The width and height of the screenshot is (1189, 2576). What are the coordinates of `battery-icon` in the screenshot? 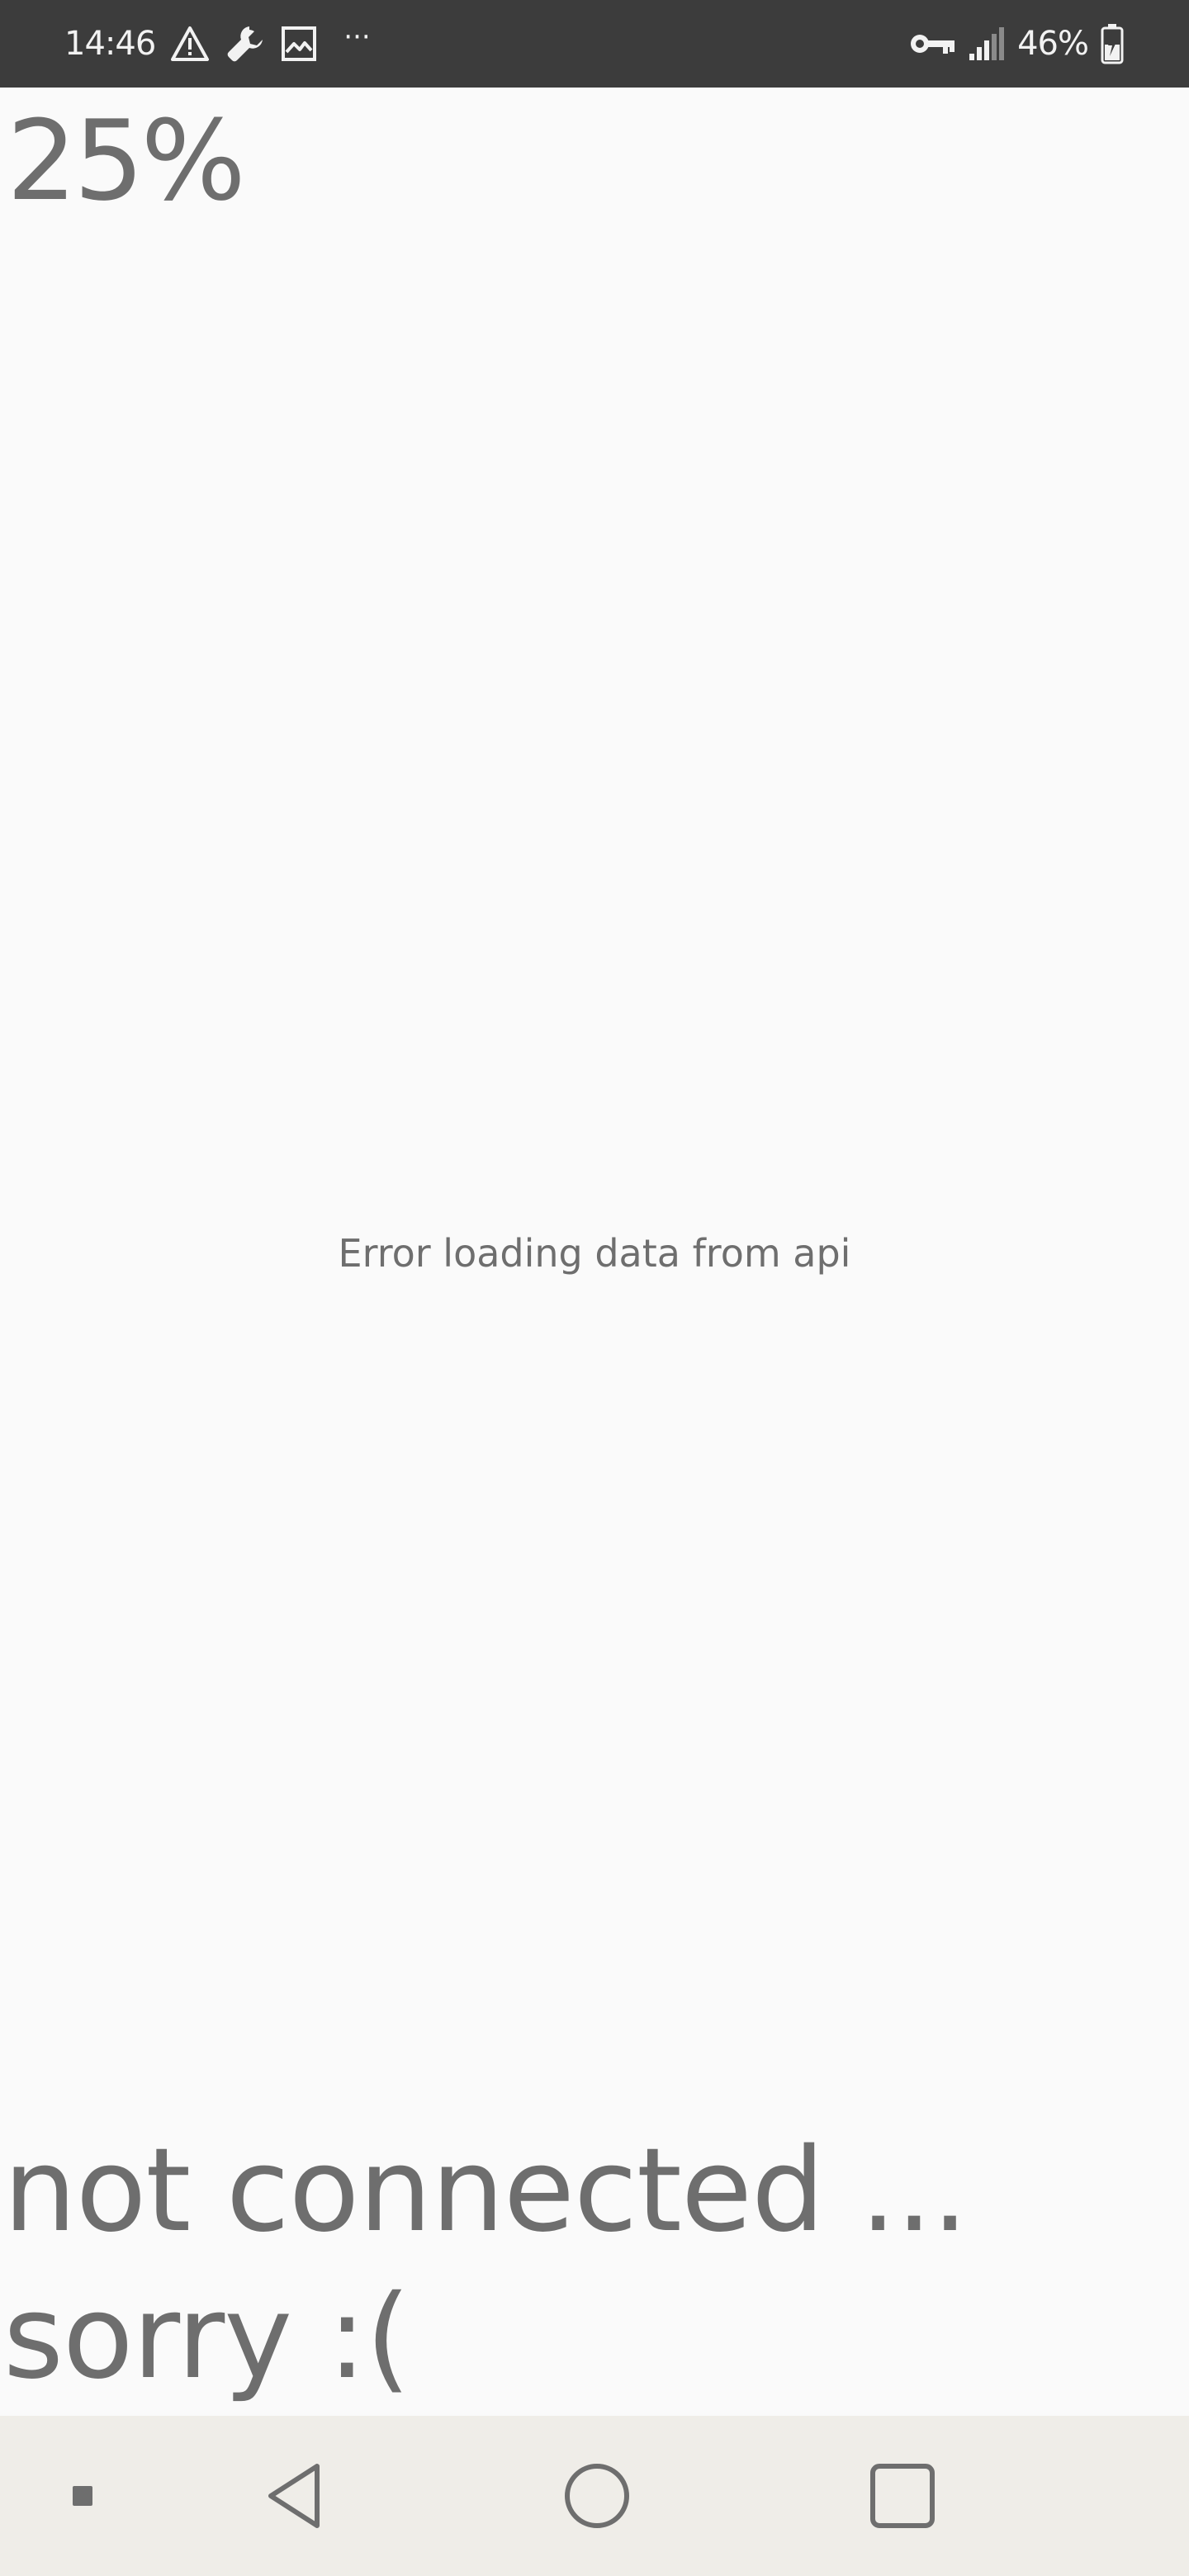 It's located at (1112, 43).